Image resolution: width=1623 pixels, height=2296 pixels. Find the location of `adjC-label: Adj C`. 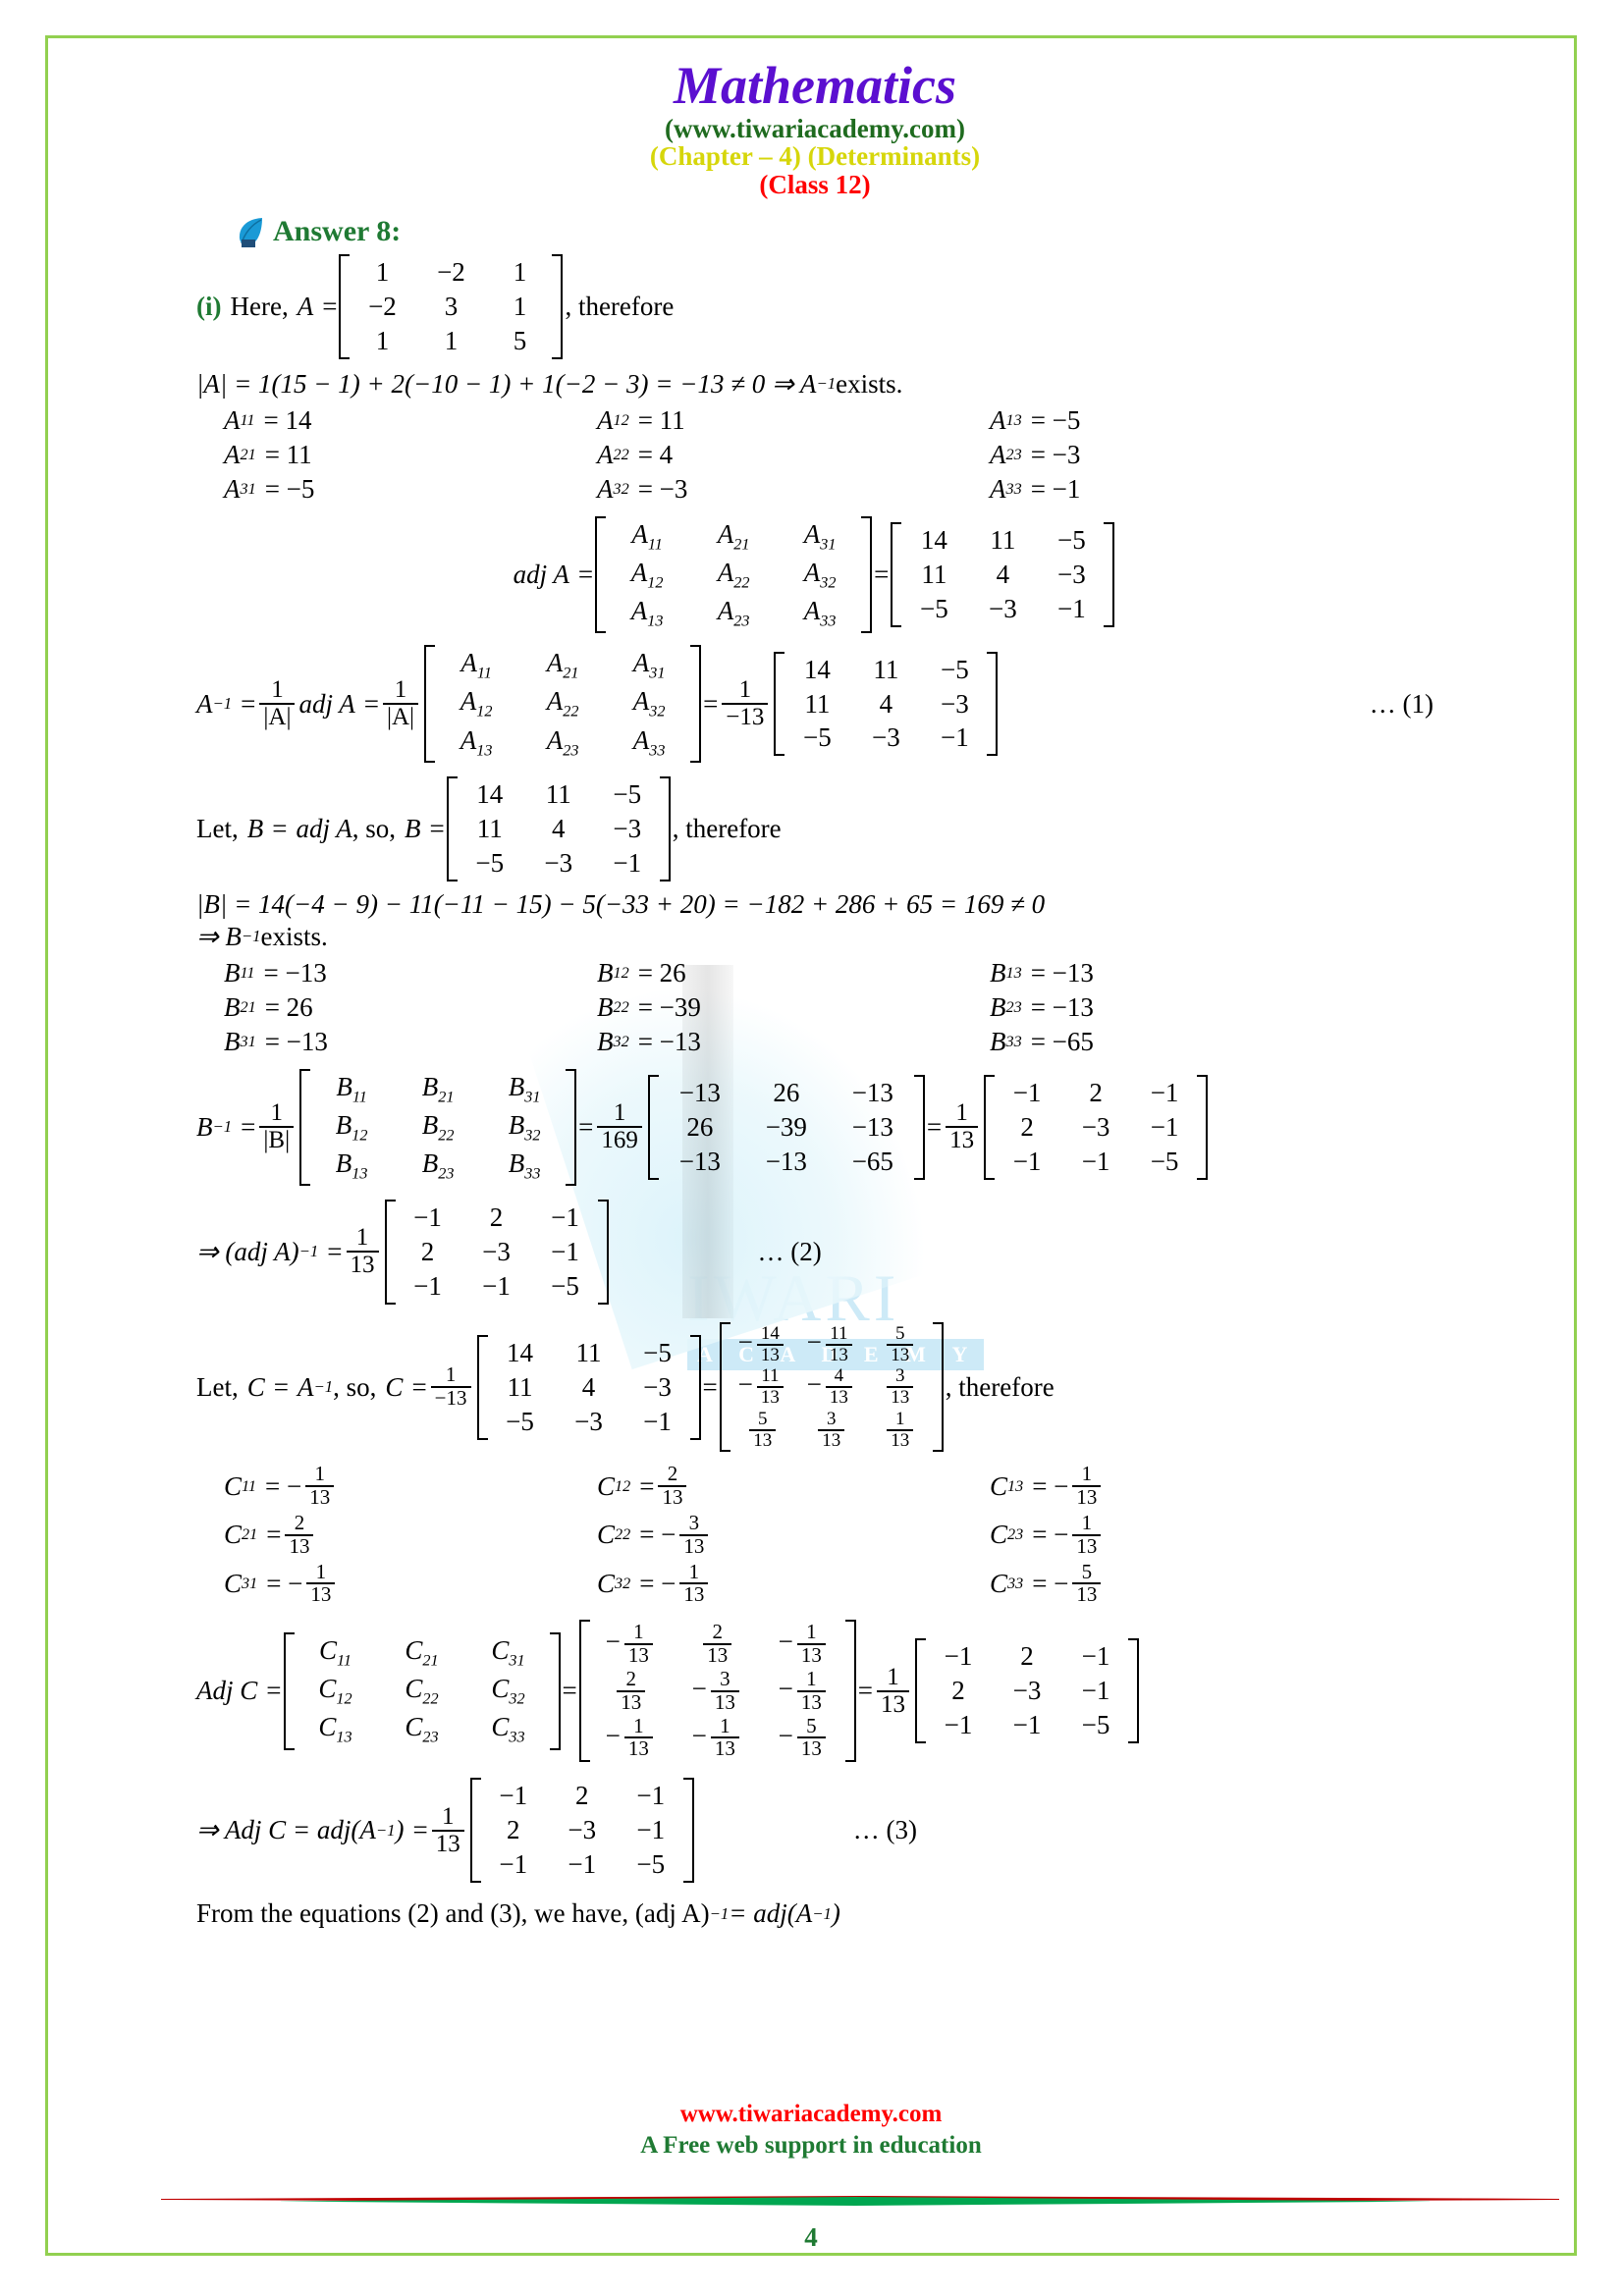

adjC-label: Adj C is located at coordinates (227, 1691).